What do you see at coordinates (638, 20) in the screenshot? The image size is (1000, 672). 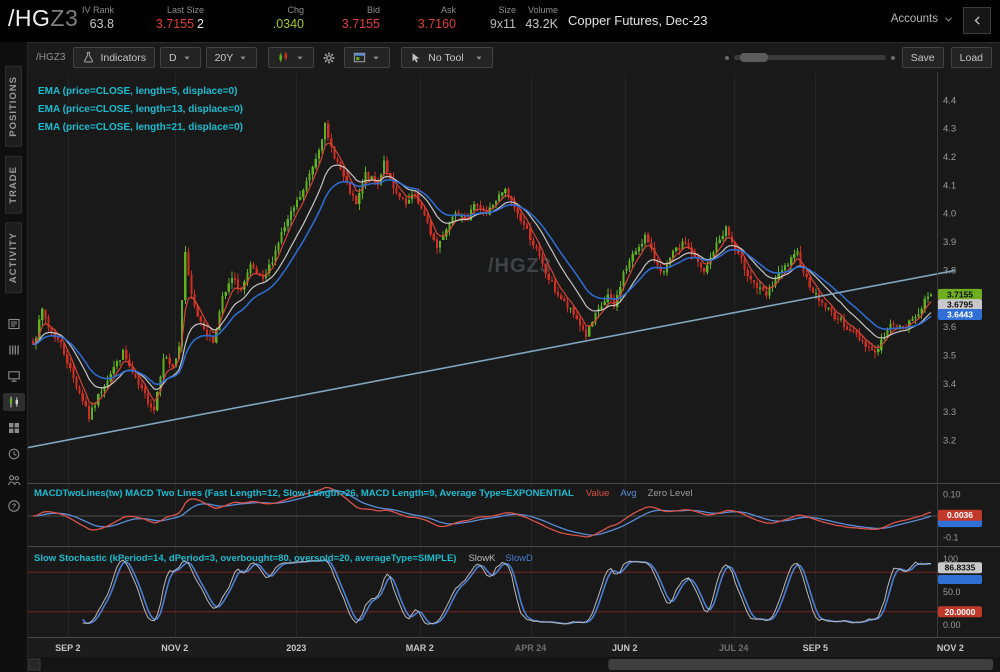 I see `instrument-description: Copper Futures, Dec-23` at bounding box center [638, 20].